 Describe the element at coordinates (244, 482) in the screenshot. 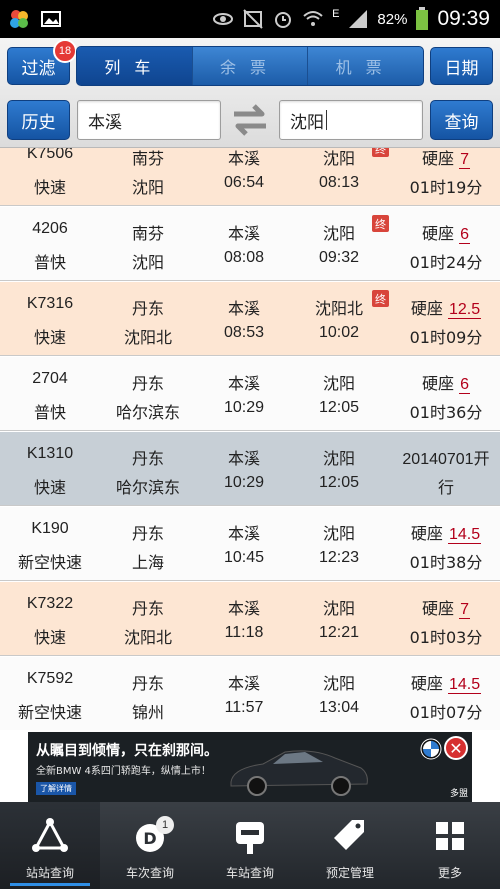

I see `depart-time: 10:29` at that location.